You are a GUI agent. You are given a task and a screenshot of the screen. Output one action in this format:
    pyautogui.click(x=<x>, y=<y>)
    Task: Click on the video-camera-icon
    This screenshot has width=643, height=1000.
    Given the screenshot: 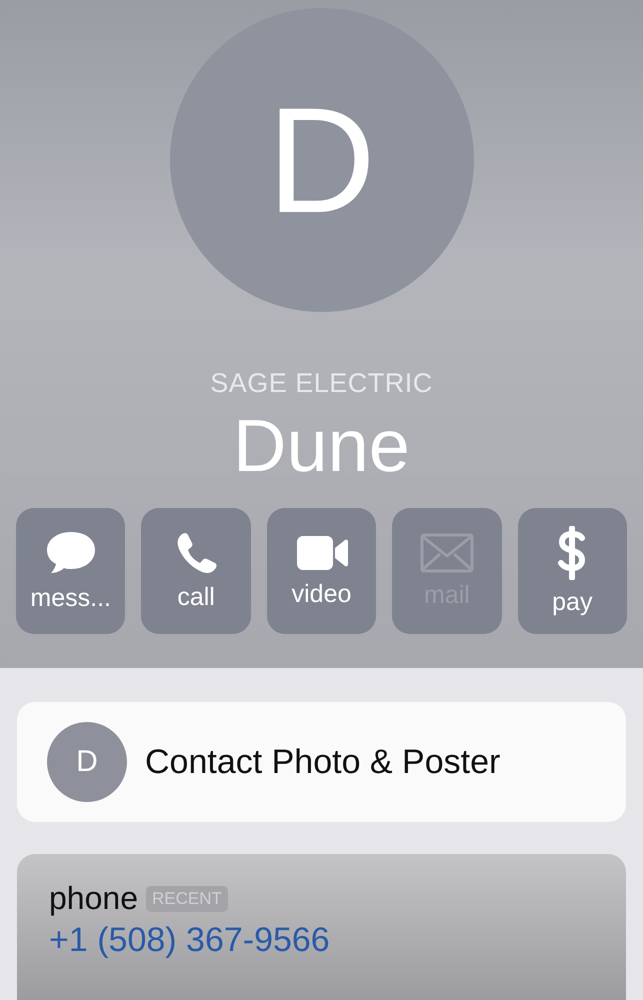 What is the action you would take?
    pyautogui.click(x=321, y=553)
    